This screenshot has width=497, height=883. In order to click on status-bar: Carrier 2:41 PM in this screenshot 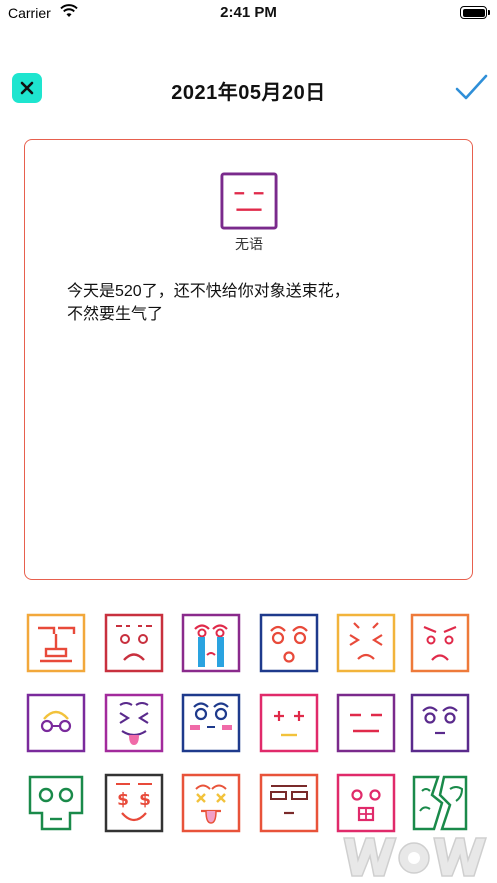, I will do `click(248, 13)`.